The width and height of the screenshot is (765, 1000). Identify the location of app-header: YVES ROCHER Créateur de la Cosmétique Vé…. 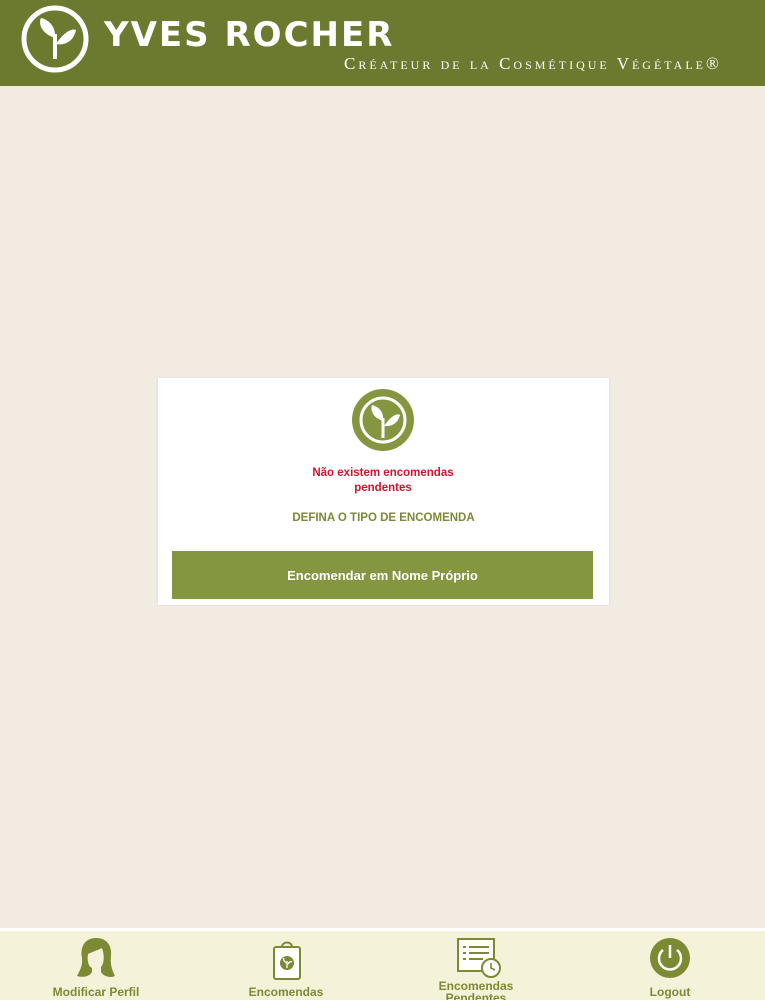
(382, 43).